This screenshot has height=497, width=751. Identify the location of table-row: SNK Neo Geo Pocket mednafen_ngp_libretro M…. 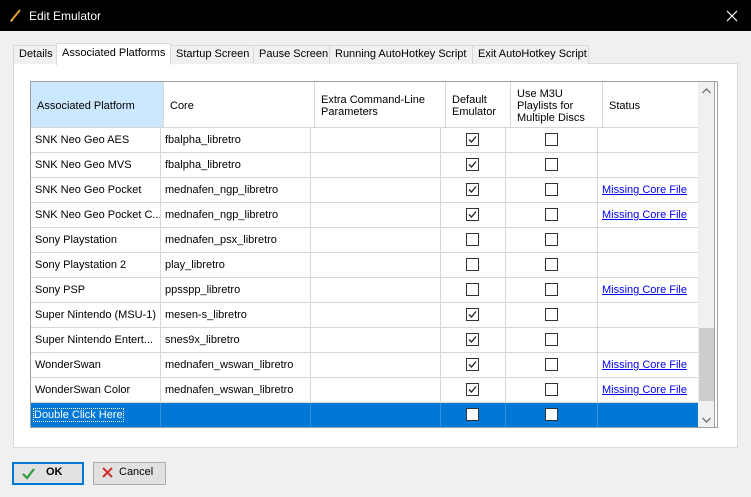
(365, 190).